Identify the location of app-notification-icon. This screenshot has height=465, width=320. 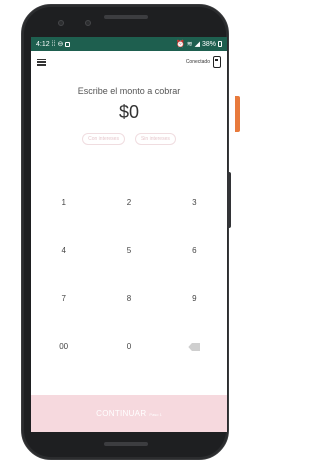
(68, 44).